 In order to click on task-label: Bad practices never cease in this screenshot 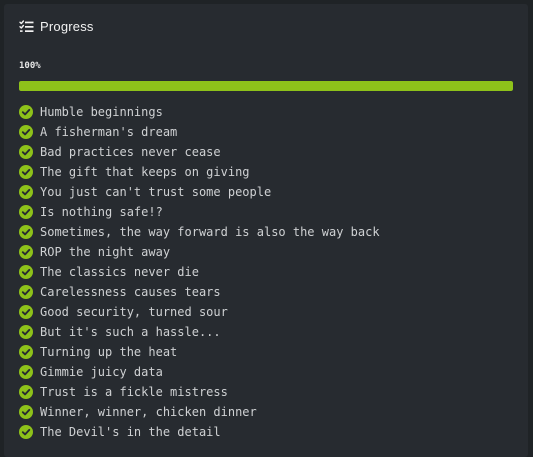, I will do `click(130, 152)`.